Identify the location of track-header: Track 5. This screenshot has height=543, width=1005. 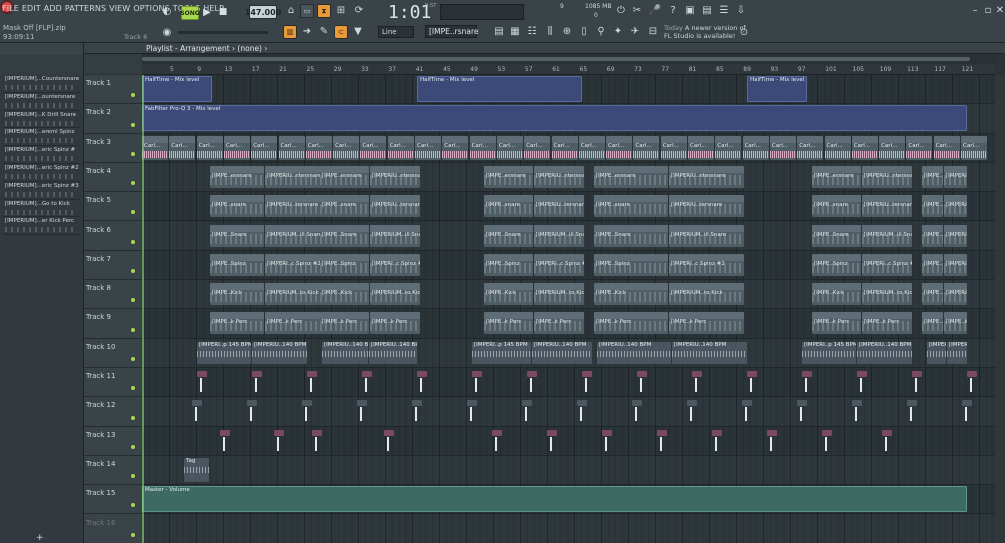
(113, 207).